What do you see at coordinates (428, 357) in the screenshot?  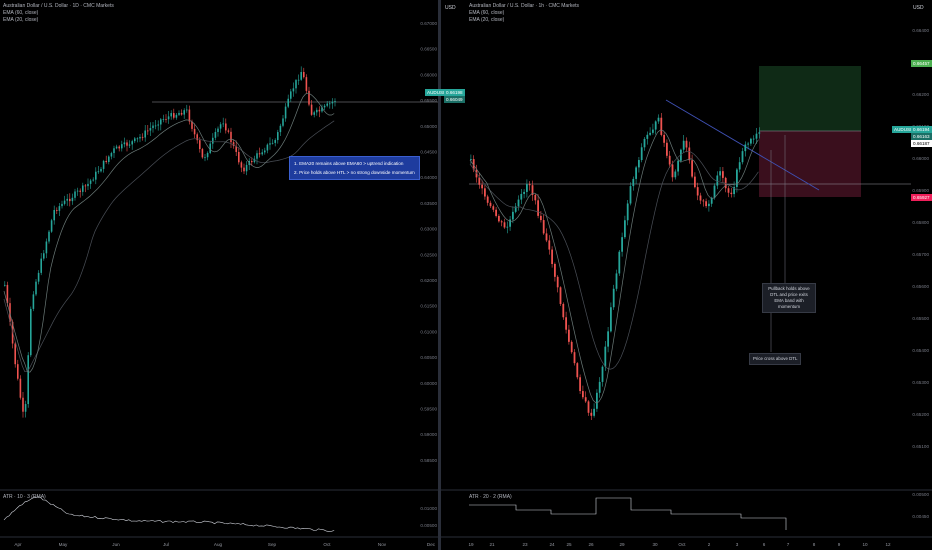 I see `left-price-tick: 0.60500` at bounding box center [428, 357].